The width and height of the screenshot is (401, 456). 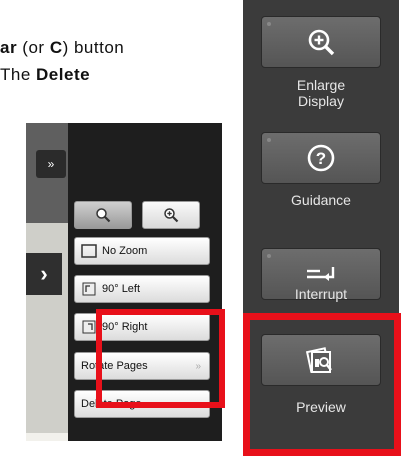 I want to click on enlarge-display-button, so click(x=321, y=42).